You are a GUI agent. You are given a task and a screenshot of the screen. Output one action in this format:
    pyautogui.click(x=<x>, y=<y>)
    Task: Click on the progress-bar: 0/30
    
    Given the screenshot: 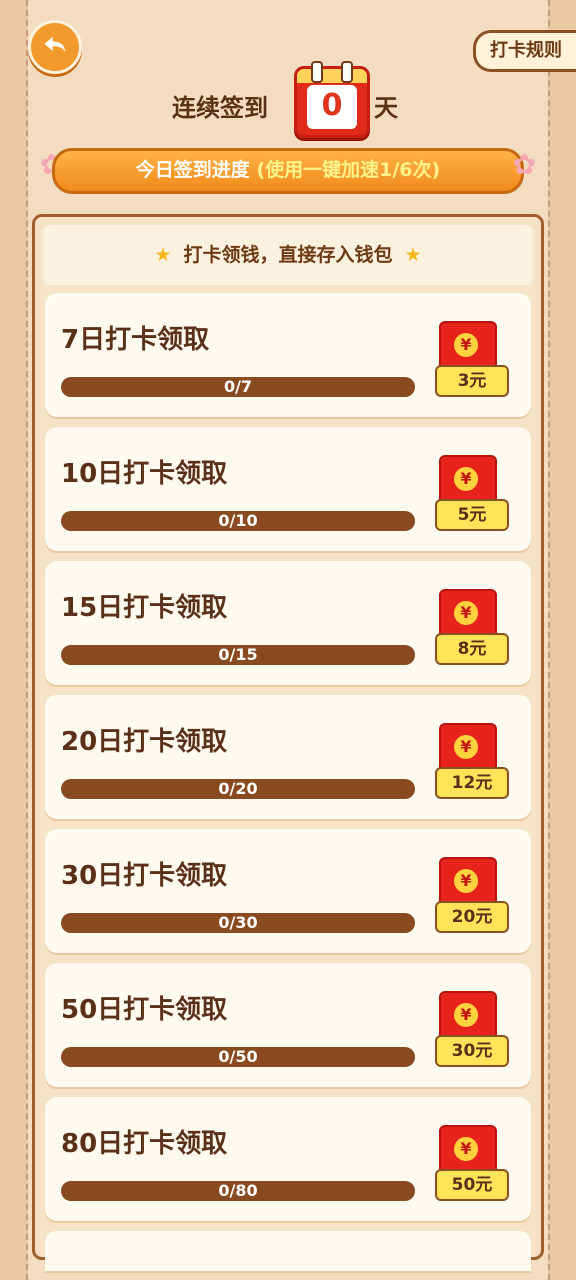 What is the action you would take?
    pyautogui.click(x=238, y=923)
    